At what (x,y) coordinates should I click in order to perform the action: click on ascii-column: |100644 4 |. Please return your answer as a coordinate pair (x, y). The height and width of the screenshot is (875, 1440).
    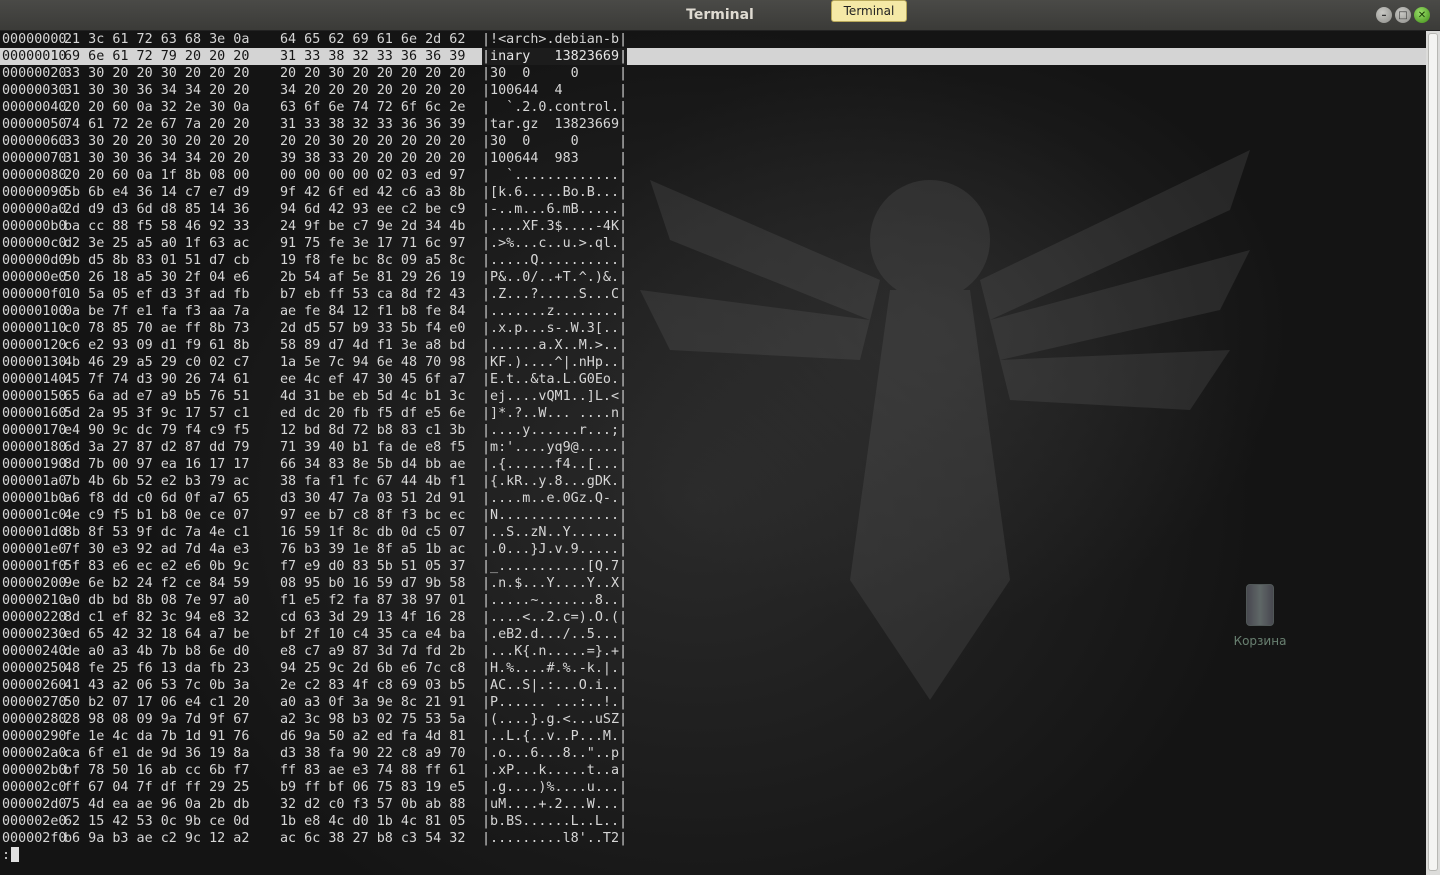
    Looking at the image, I should click on (555, 90).